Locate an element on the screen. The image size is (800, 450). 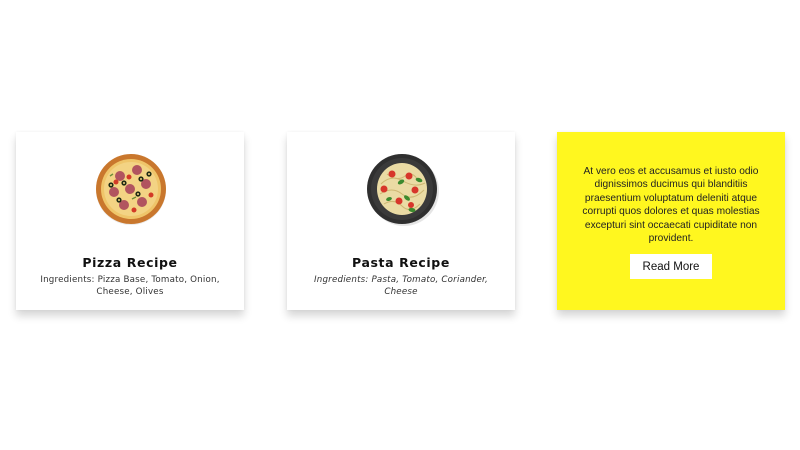
card-title: Pasta Recipe is located at coordinates (401, 262).